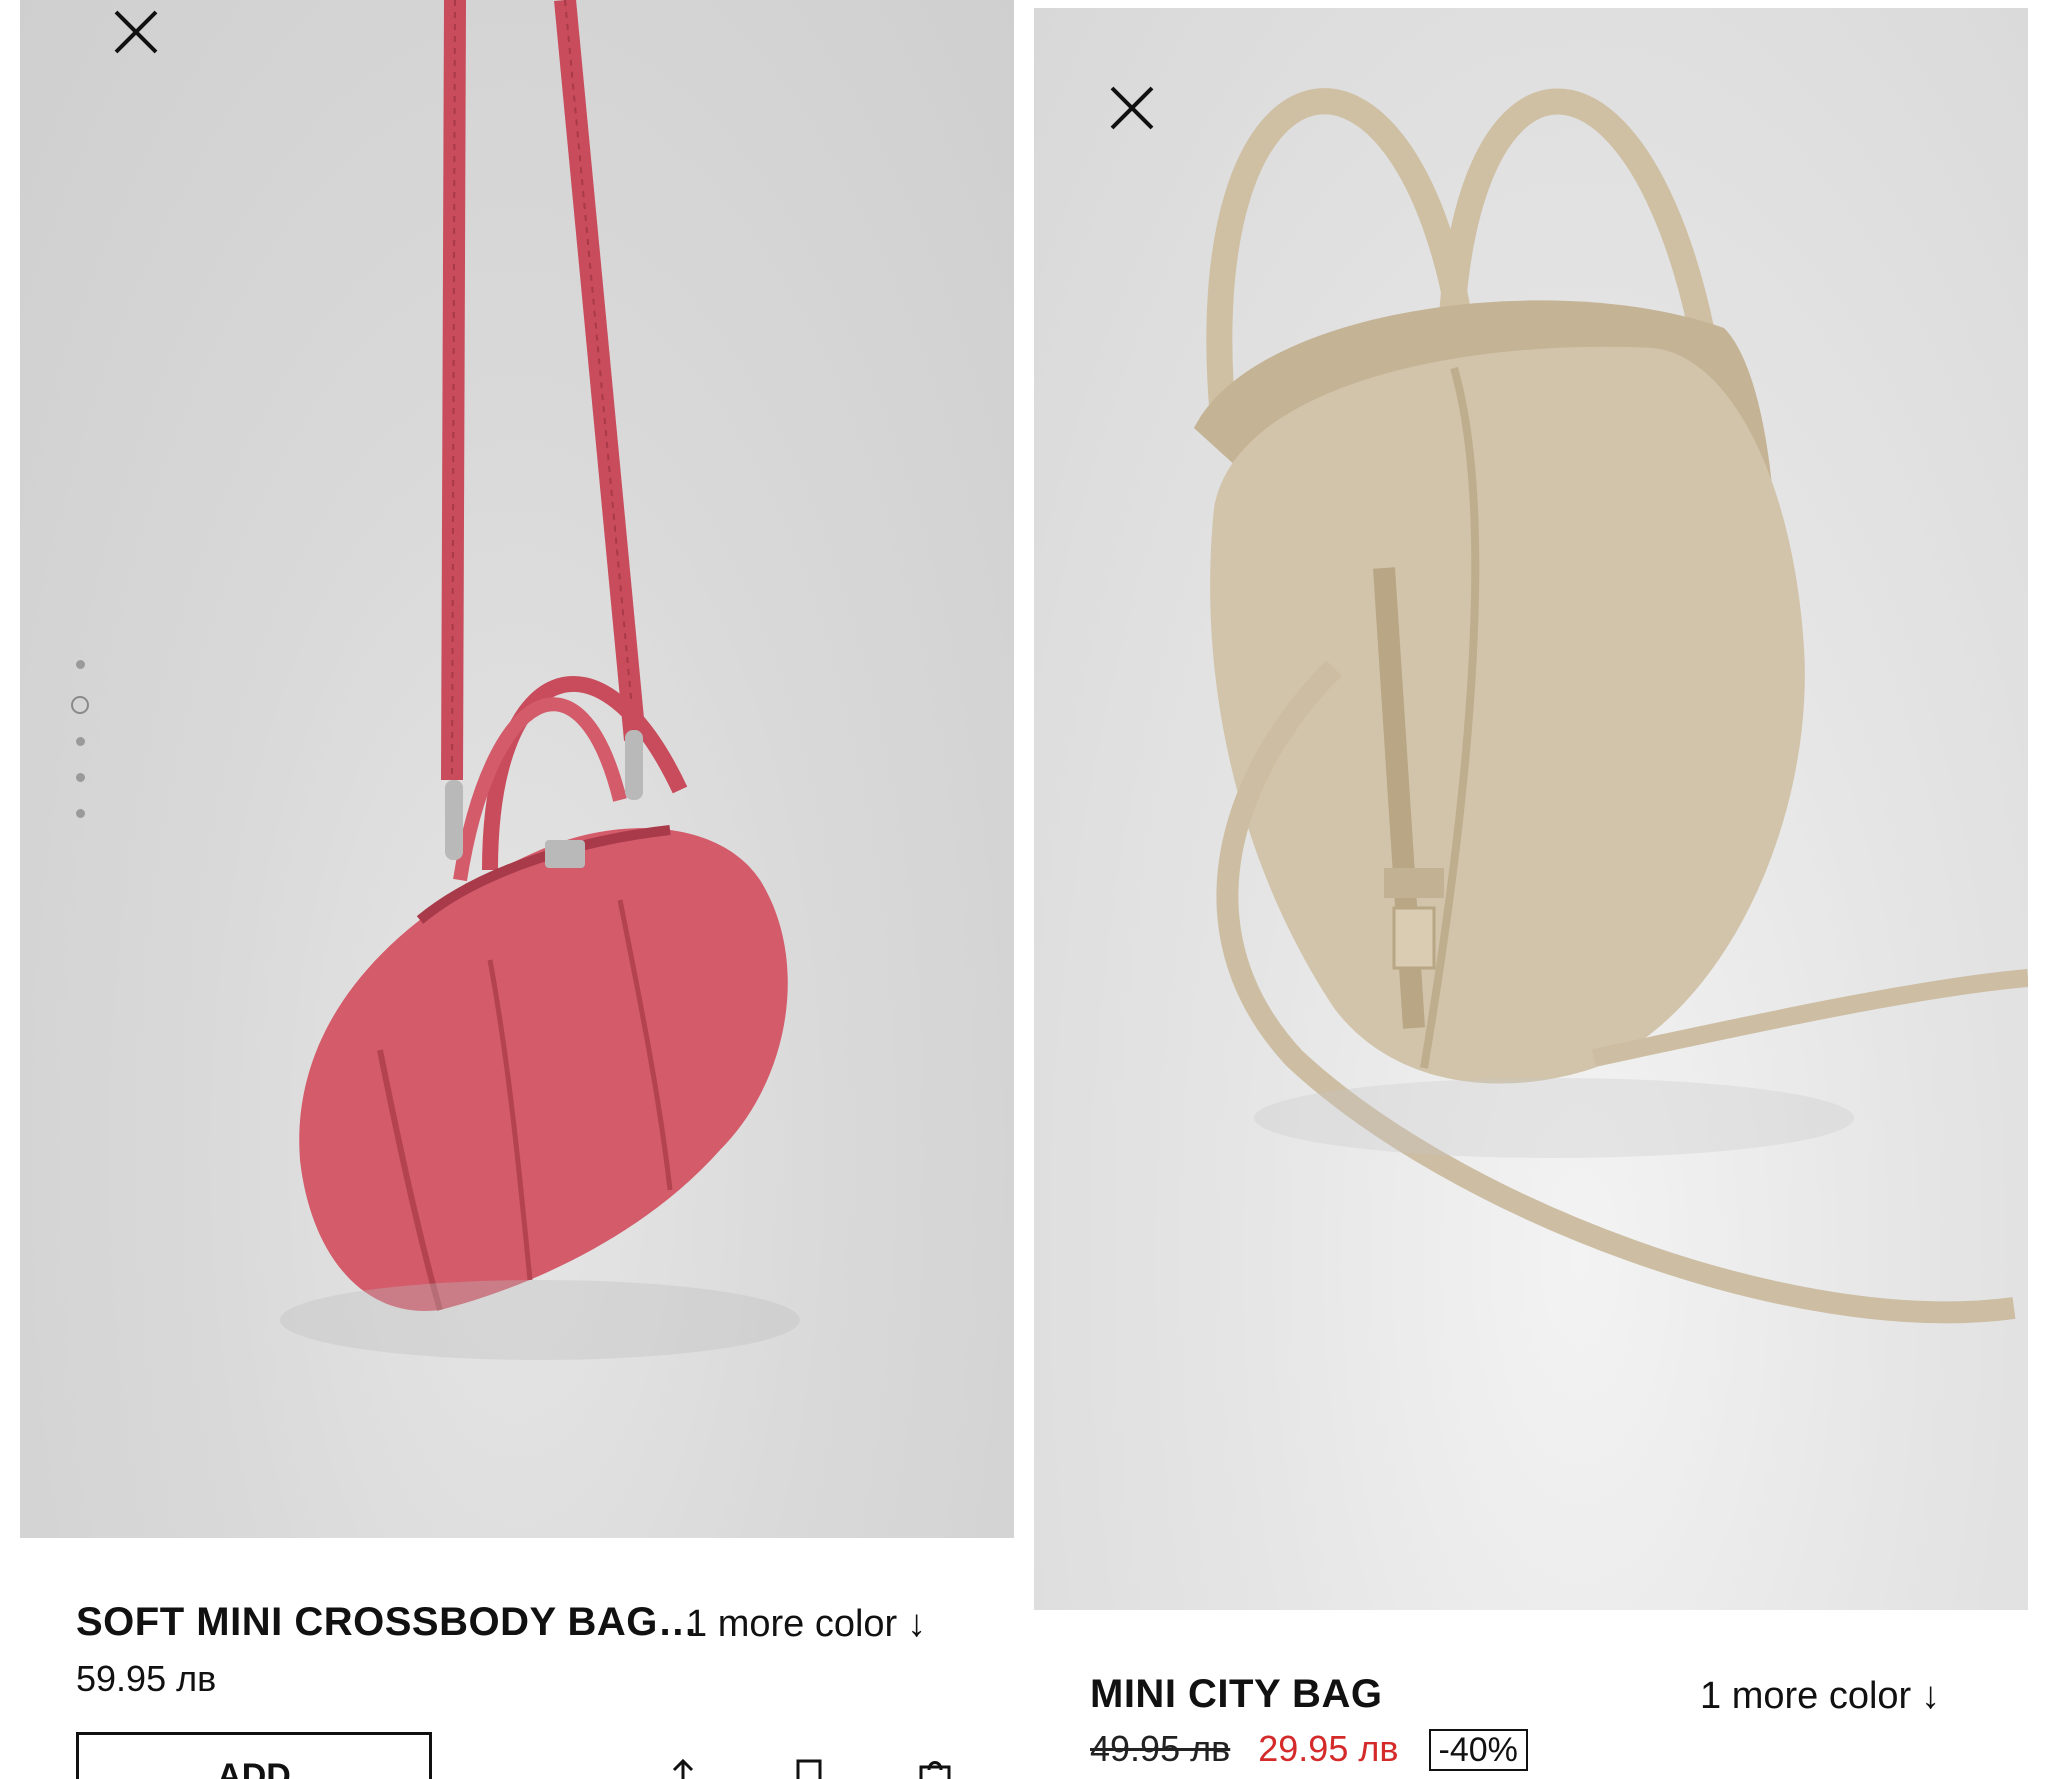 This screenshot has height=1779, width=2048. What do you see at coordinates (146, 1678) in the screenshot?
I see `product-price: 59.95 лв` at bounding box center [146, 1678].